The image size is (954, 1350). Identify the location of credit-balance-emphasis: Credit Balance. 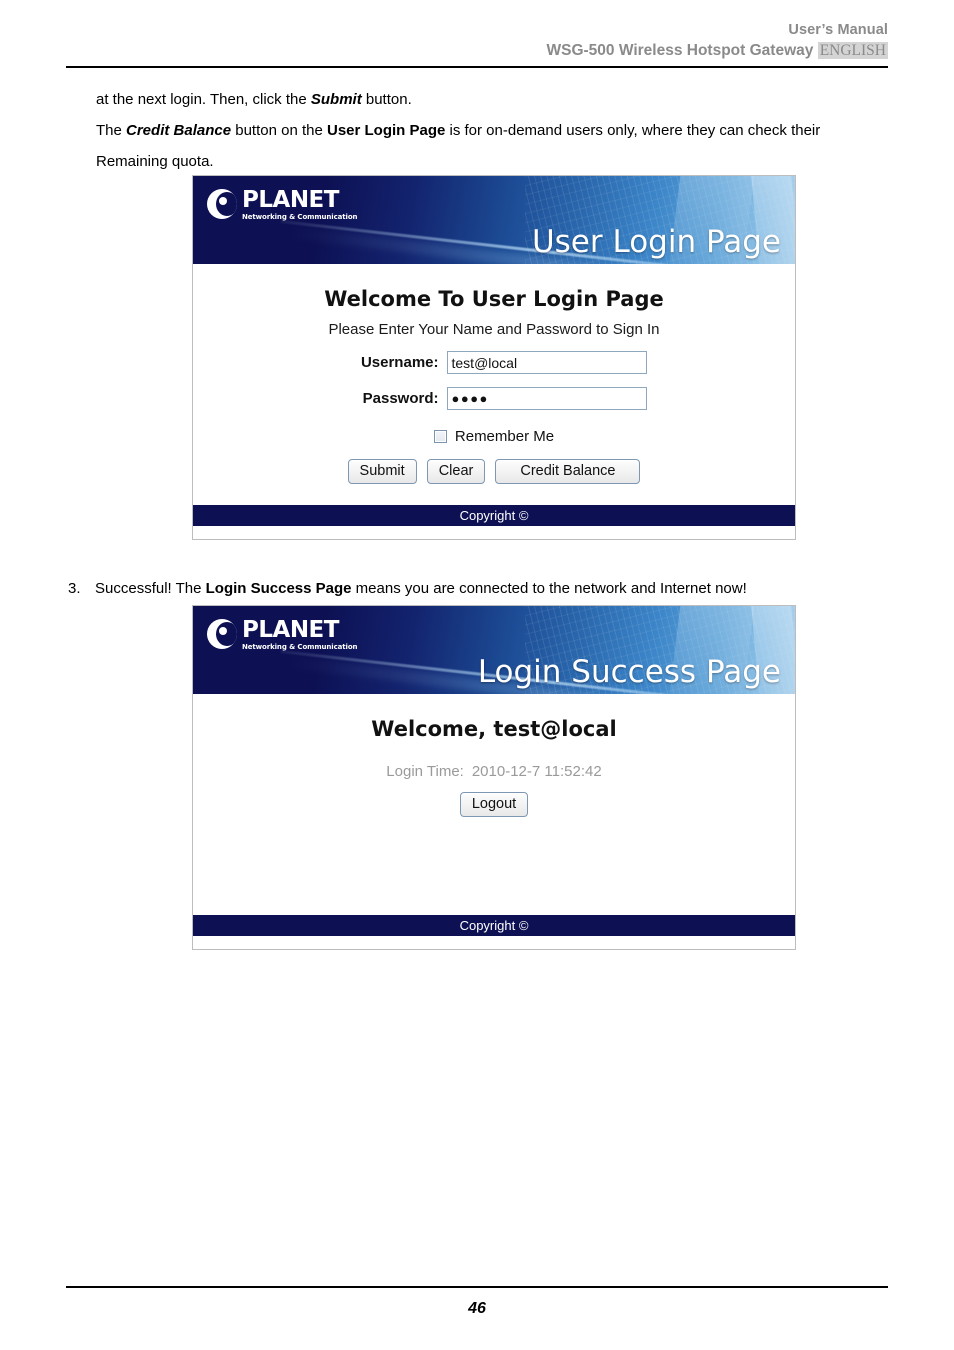
(179, 130).